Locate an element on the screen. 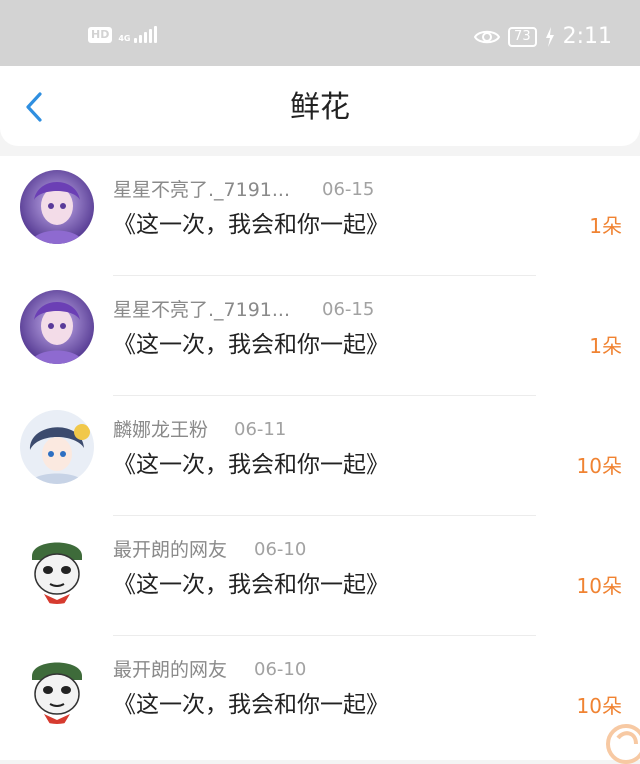 The image size is (640, 764). user-name: 麟娜龙王粉 is located at coordinates (161, 430).